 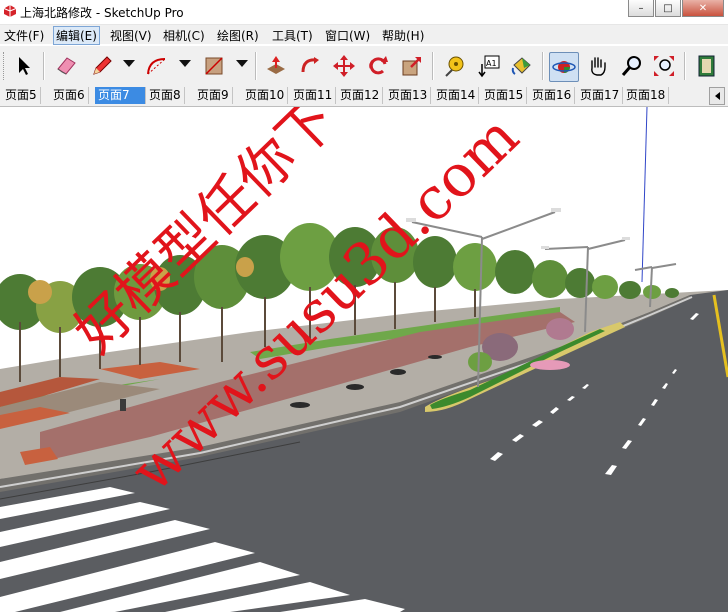 I want to click on zoom-extents-icon, so click(x=664, y=66).